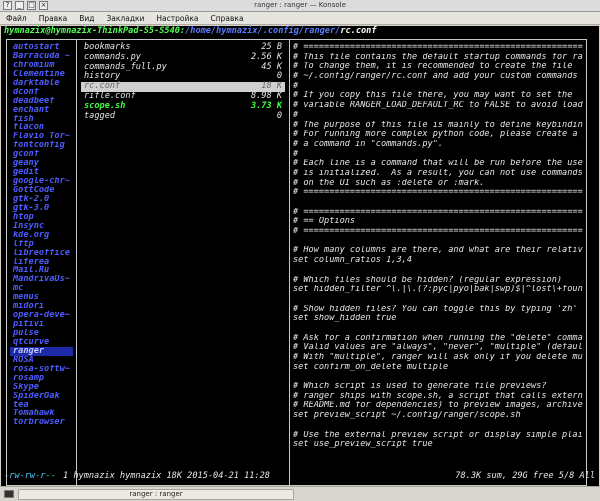 This screenshot has width=600, height=501. What do you see at coordinates (41, 83) in the screenshot?
I see `parent-dir-item: darktable` at bounding box center [41, 83].